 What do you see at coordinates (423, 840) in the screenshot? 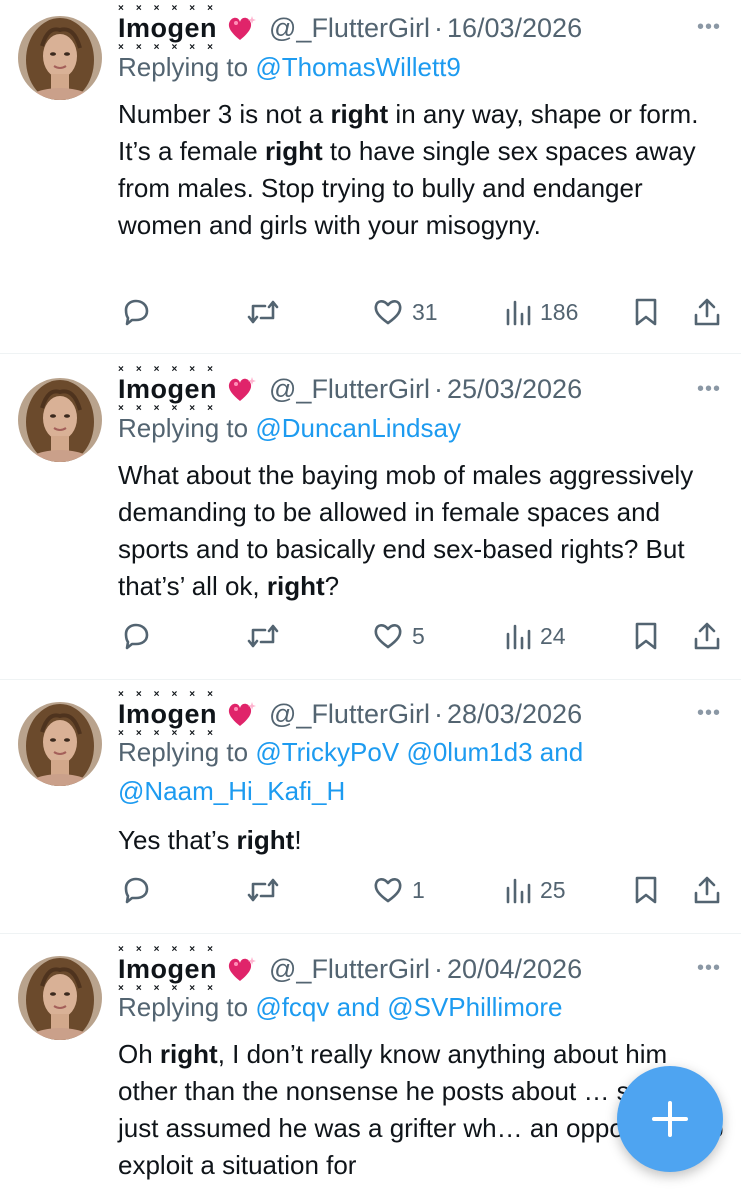
I see `tweet-text: Yes that’s right!` at bounding box center [423, 840].